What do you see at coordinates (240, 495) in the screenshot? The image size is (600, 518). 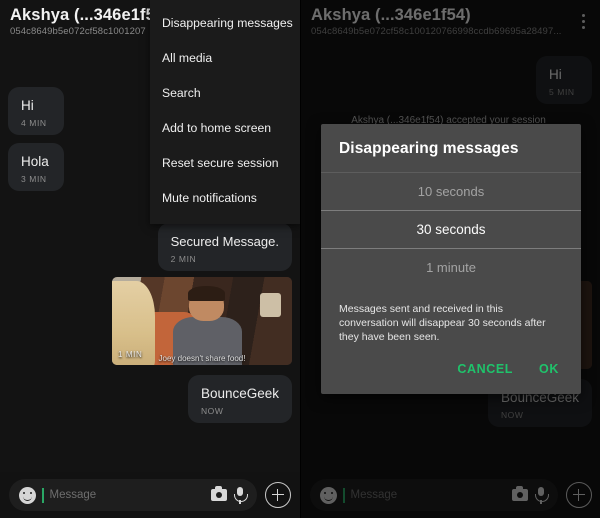 I see `microphone-icon` at bounding box center [240, 495].